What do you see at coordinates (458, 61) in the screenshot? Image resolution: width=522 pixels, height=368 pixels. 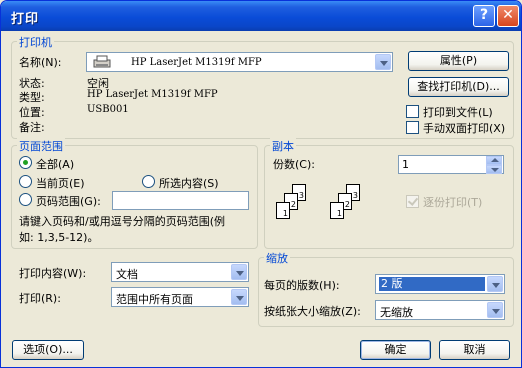 I see `properties-button: 属性(P)` at bounding box center [458, 61].